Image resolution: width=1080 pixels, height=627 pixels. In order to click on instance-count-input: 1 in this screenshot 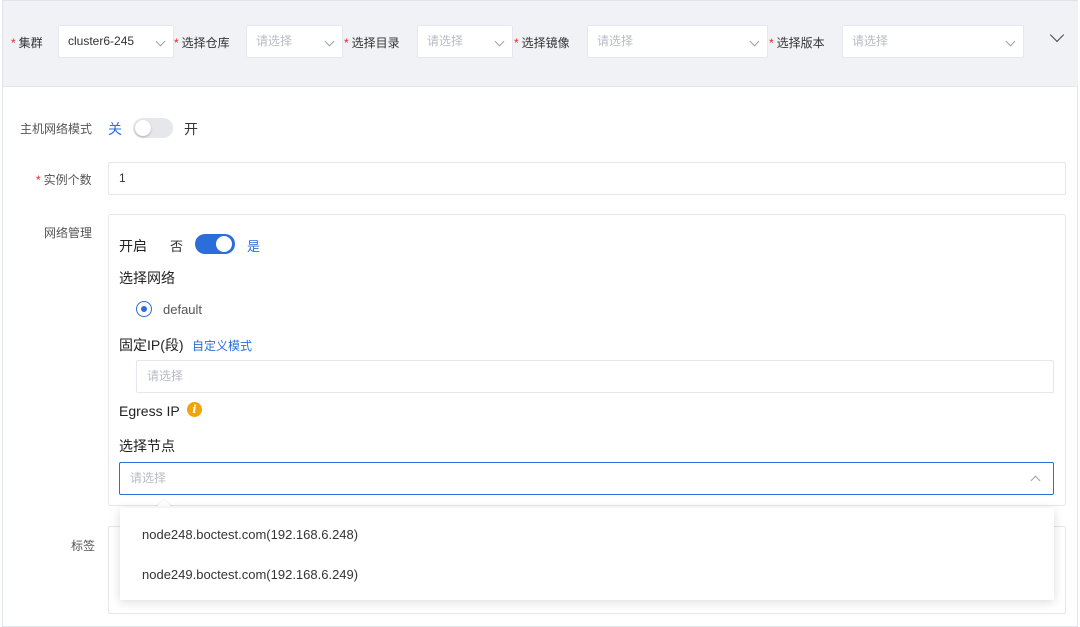, I will do `click(587, 178)`.